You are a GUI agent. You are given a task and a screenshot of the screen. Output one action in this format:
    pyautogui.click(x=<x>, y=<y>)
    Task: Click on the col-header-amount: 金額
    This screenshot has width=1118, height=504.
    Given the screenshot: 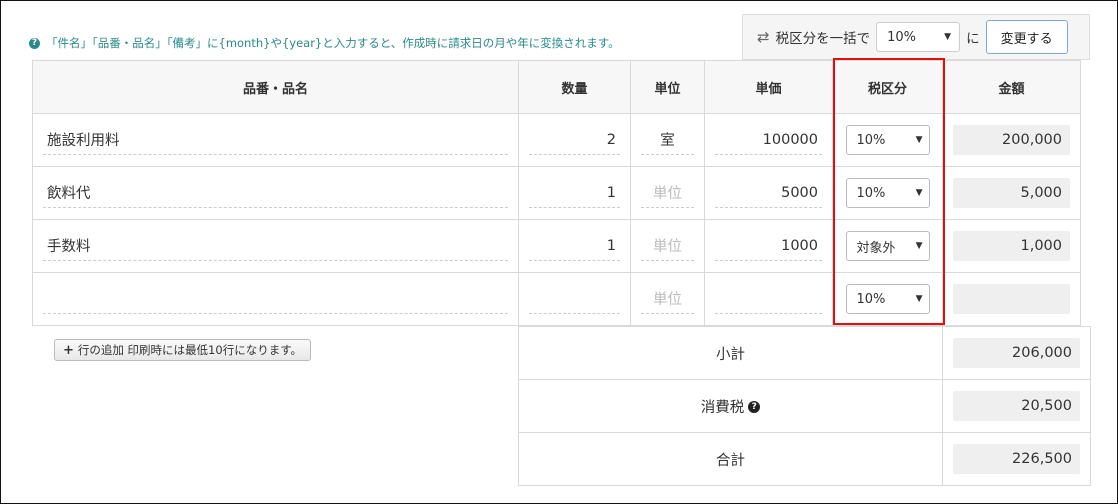 What is the action you would take?
    pyautogui.click(x=1011, y=87)
    